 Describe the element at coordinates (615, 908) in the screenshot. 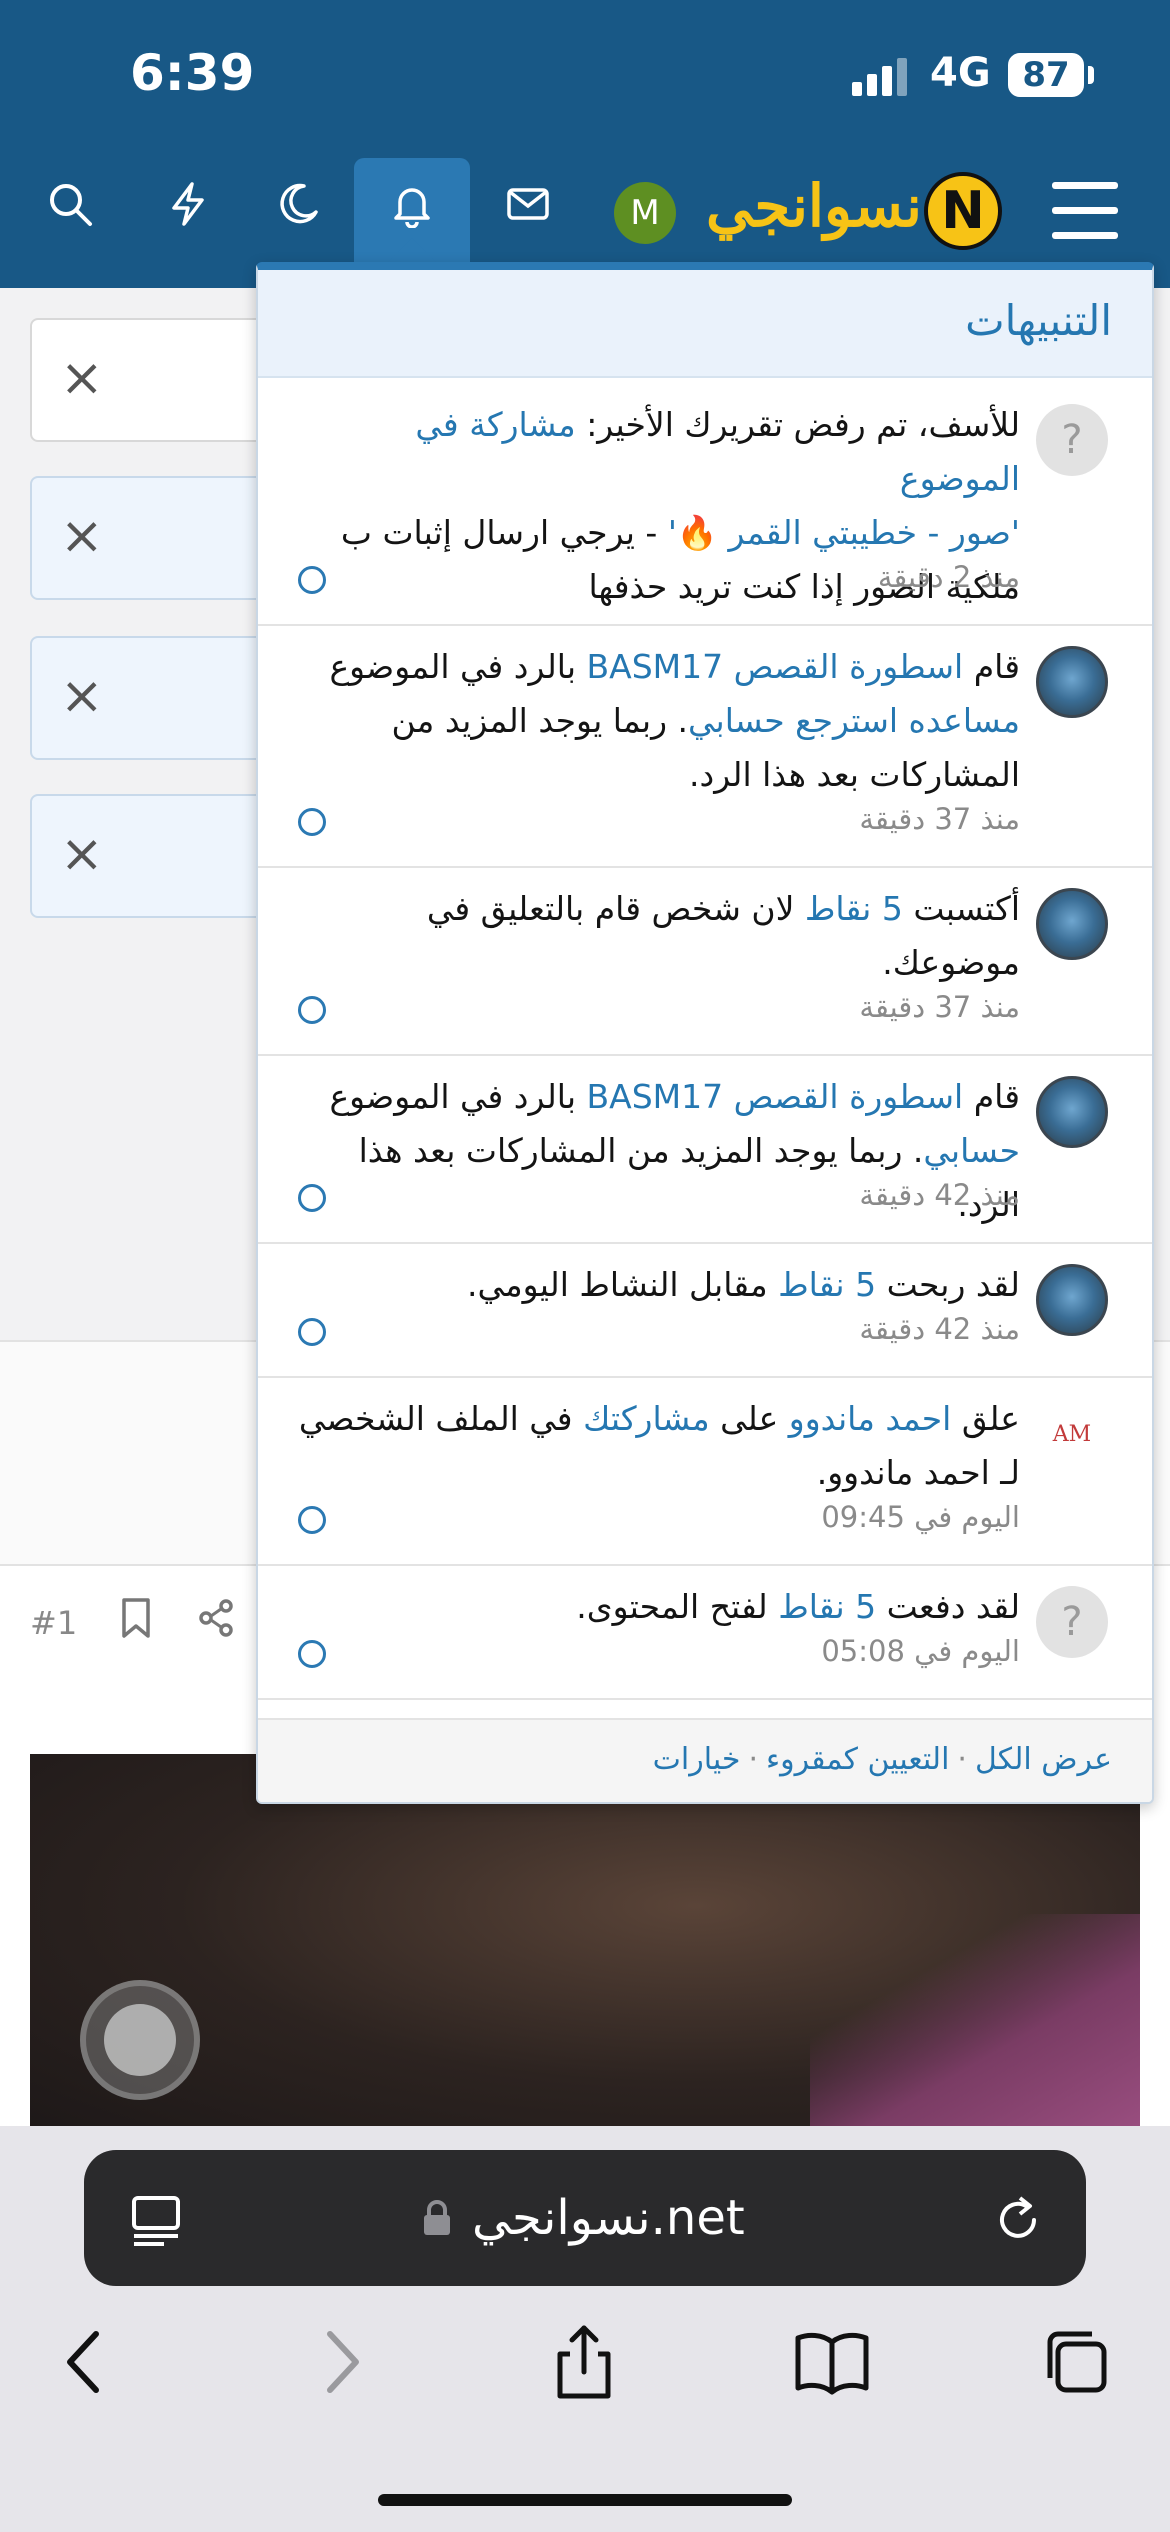

I see `notification-text-part: لان شخص قام بالتعليق في` at that location.